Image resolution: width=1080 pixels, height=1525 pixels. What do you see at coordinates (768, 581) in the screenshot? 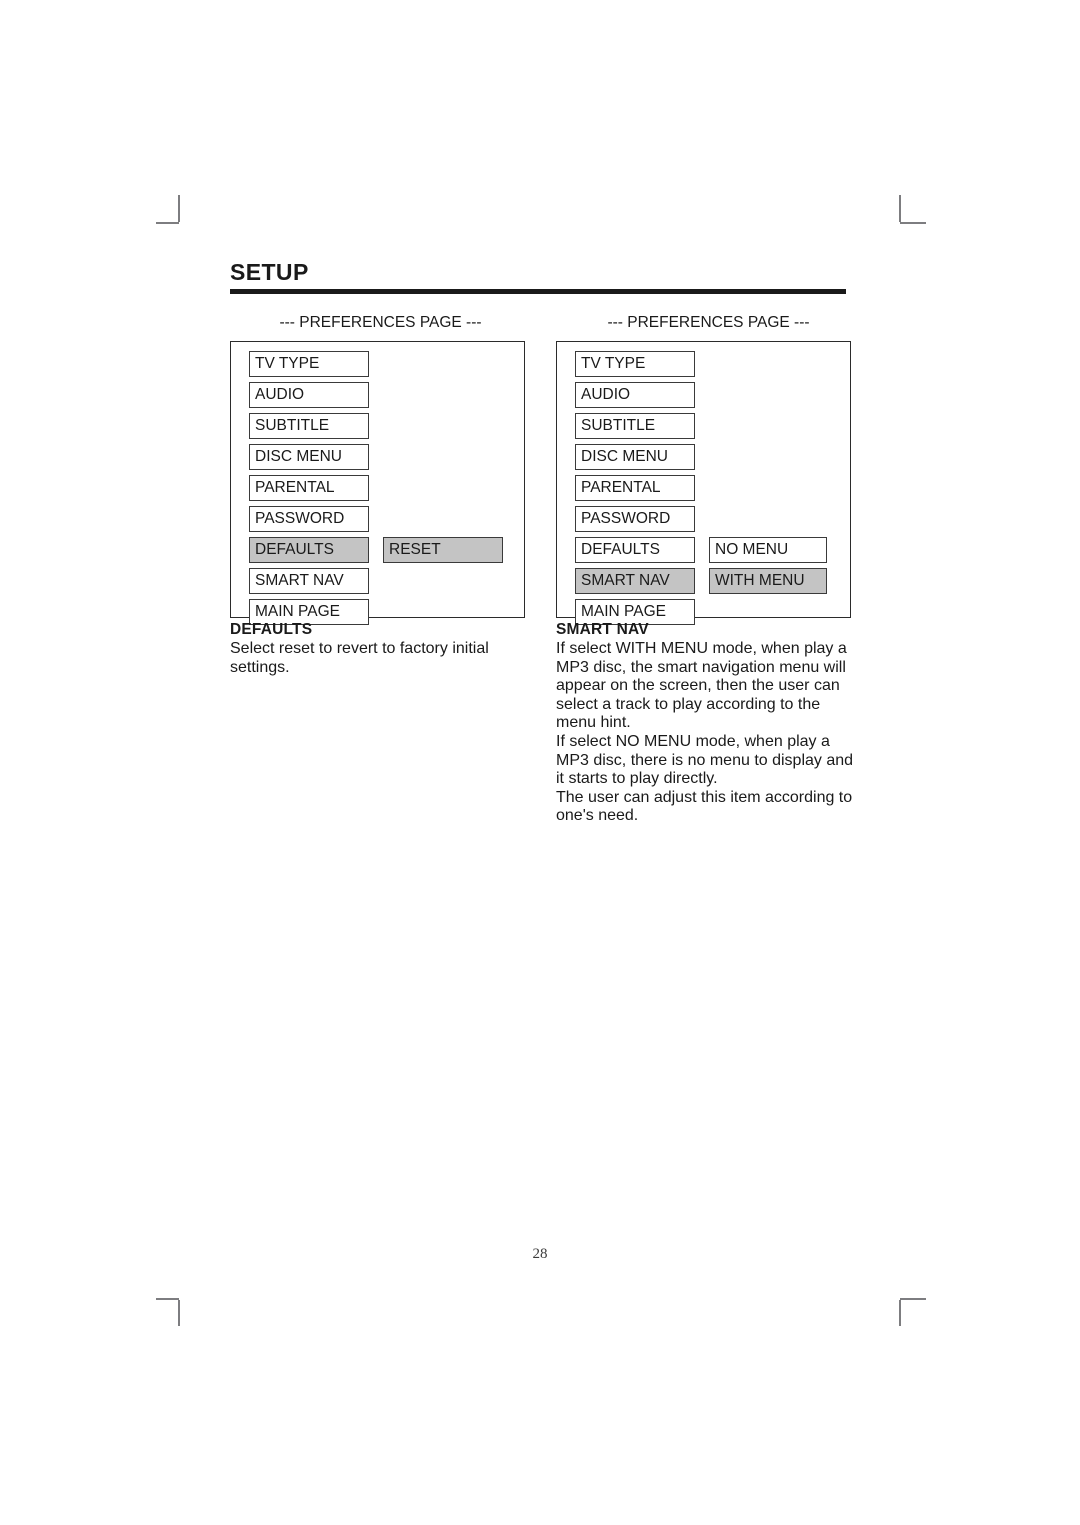
I see `osd-option-with-menu: WITH MENU` at bounding box center [768, 581].